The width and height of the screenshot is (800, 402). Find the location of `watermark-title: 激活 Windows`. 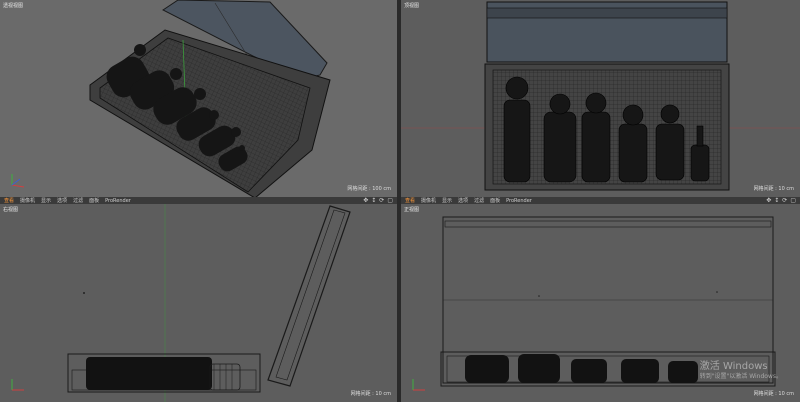

watermark-title: 激活 Windows is located at coordinates (733, 366).